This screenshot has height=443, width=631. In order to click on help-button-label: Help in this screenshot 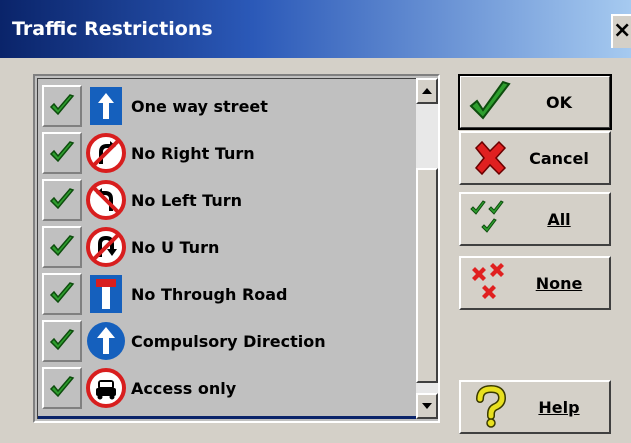, I will do `click(559, 407)`.